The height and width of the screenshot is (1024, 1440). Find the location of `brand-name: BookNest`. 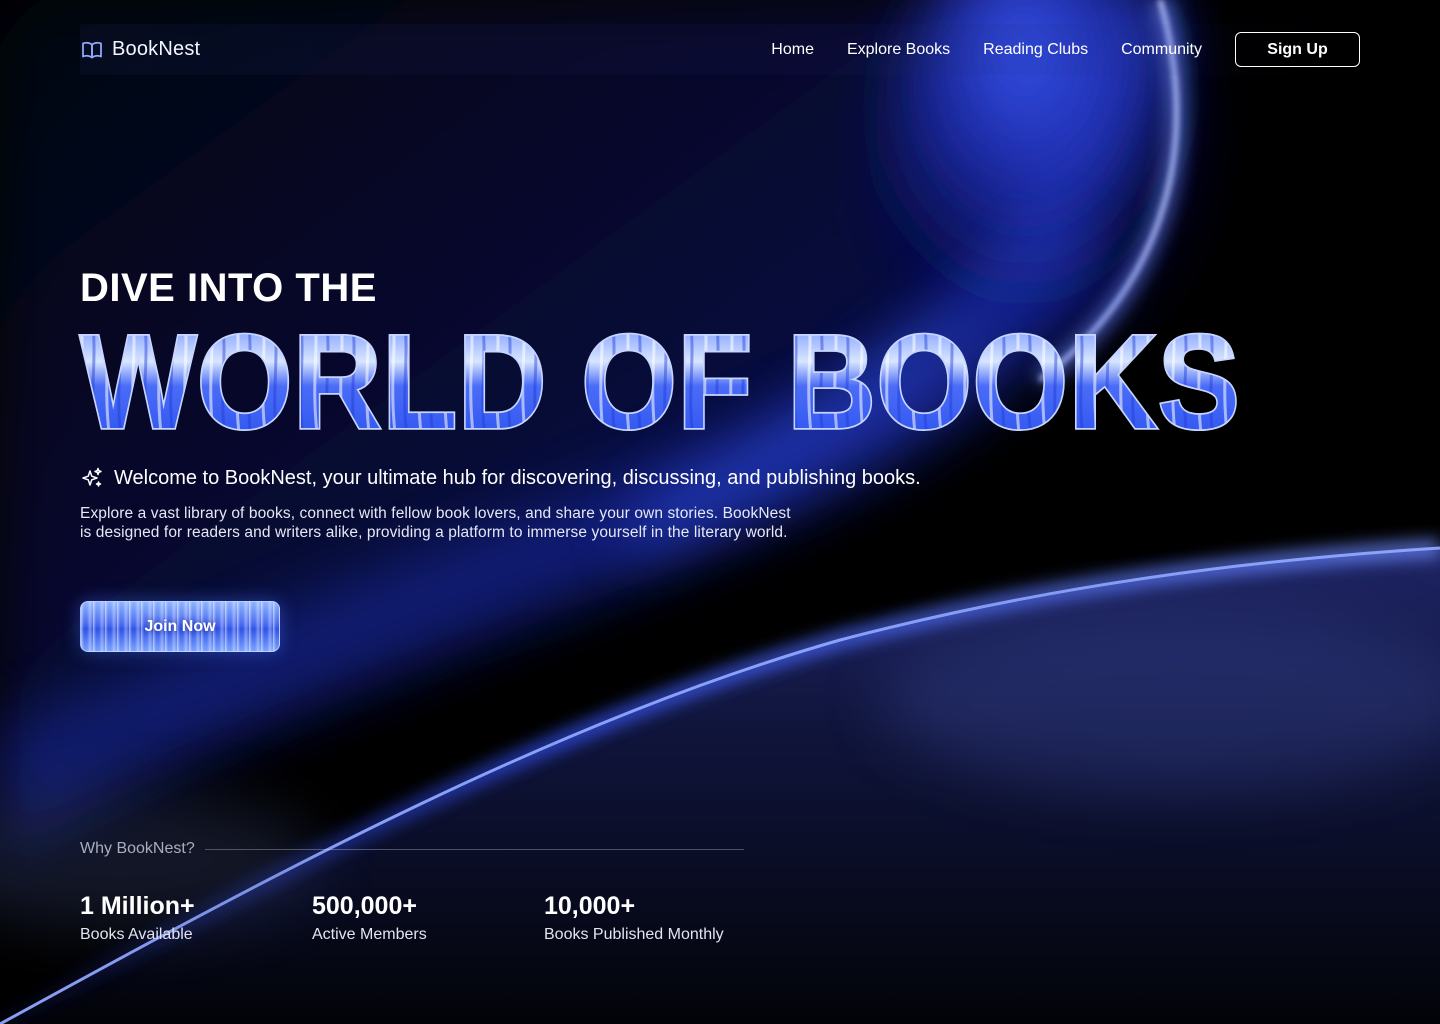

brand-name: BookNest is located at coordinates (156, 49).